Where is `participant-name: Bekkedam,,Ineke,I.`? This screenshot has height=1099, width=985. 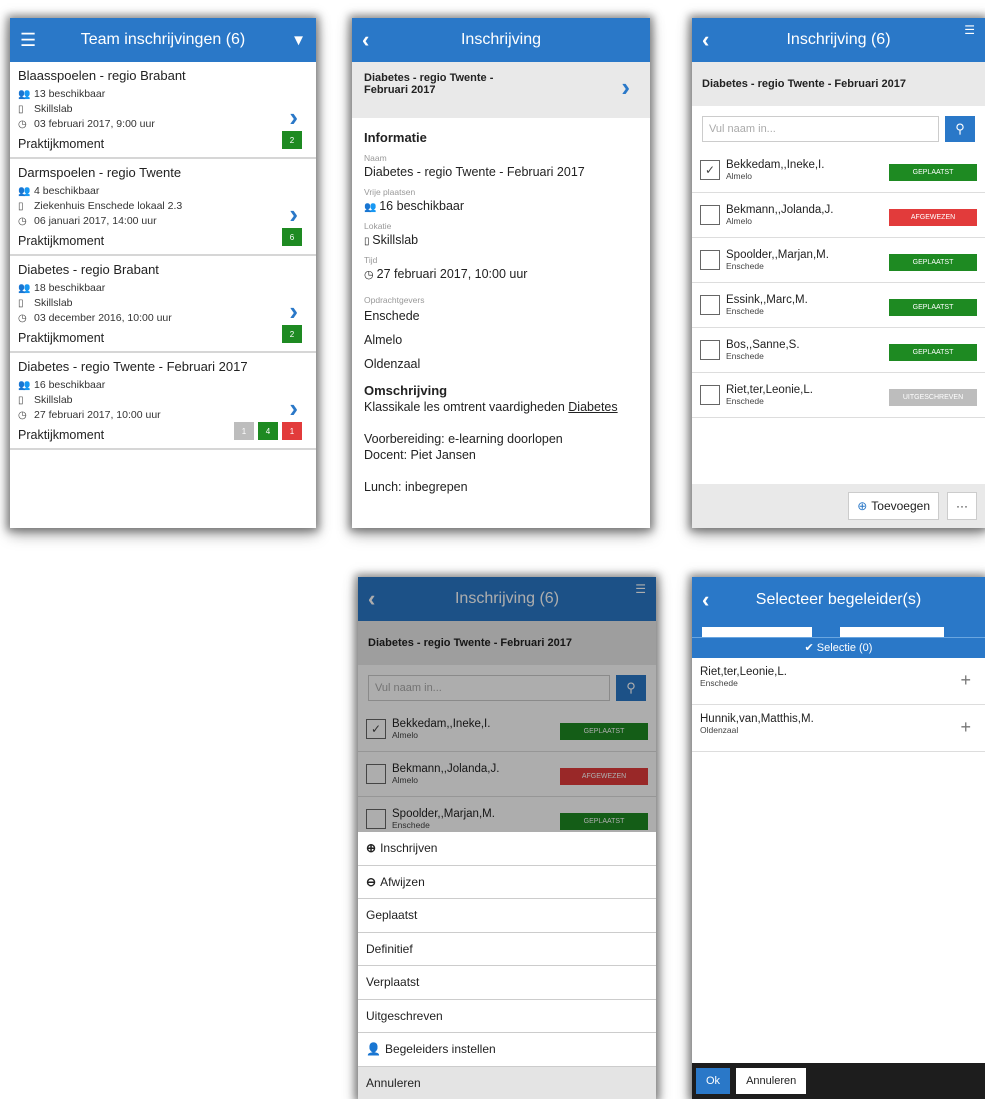 participant-name: Bekkedam,,Ineke,I. is located at coordinates (775, 165).